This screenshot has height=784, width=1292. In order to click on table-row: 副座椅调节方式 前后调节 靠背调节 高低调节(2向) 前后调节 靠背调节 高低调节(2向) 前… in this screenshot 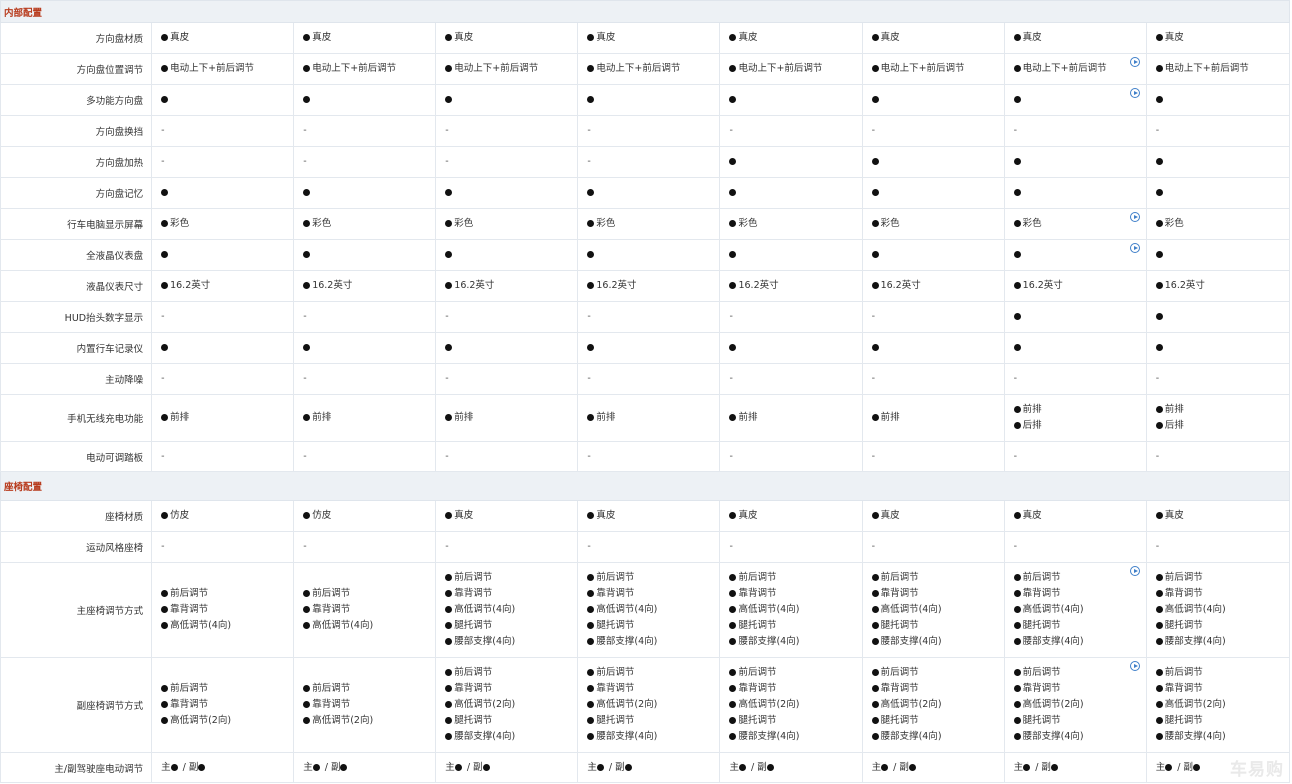, I will do `click(645, 705)`.